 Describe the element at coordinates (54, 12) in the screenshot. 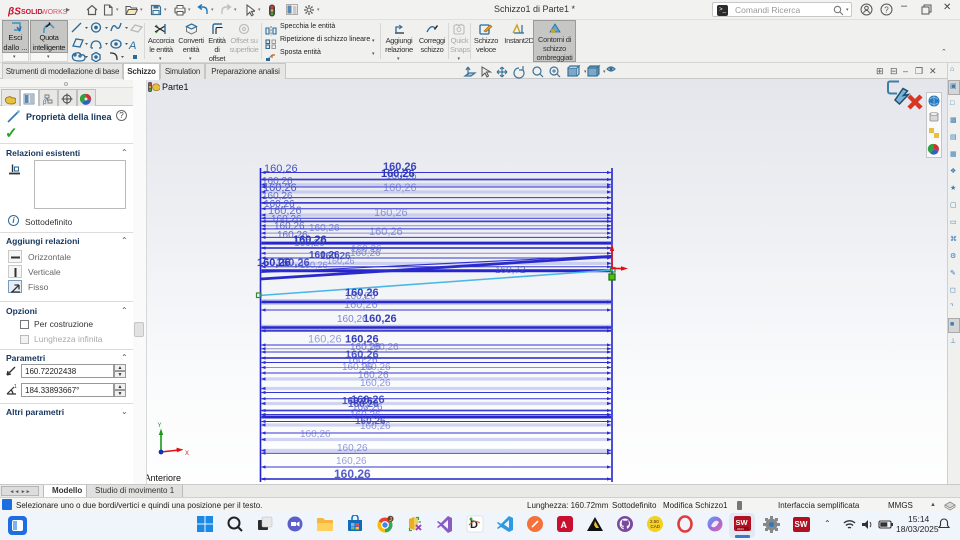

I see `svg-text: WORKS` at that location.